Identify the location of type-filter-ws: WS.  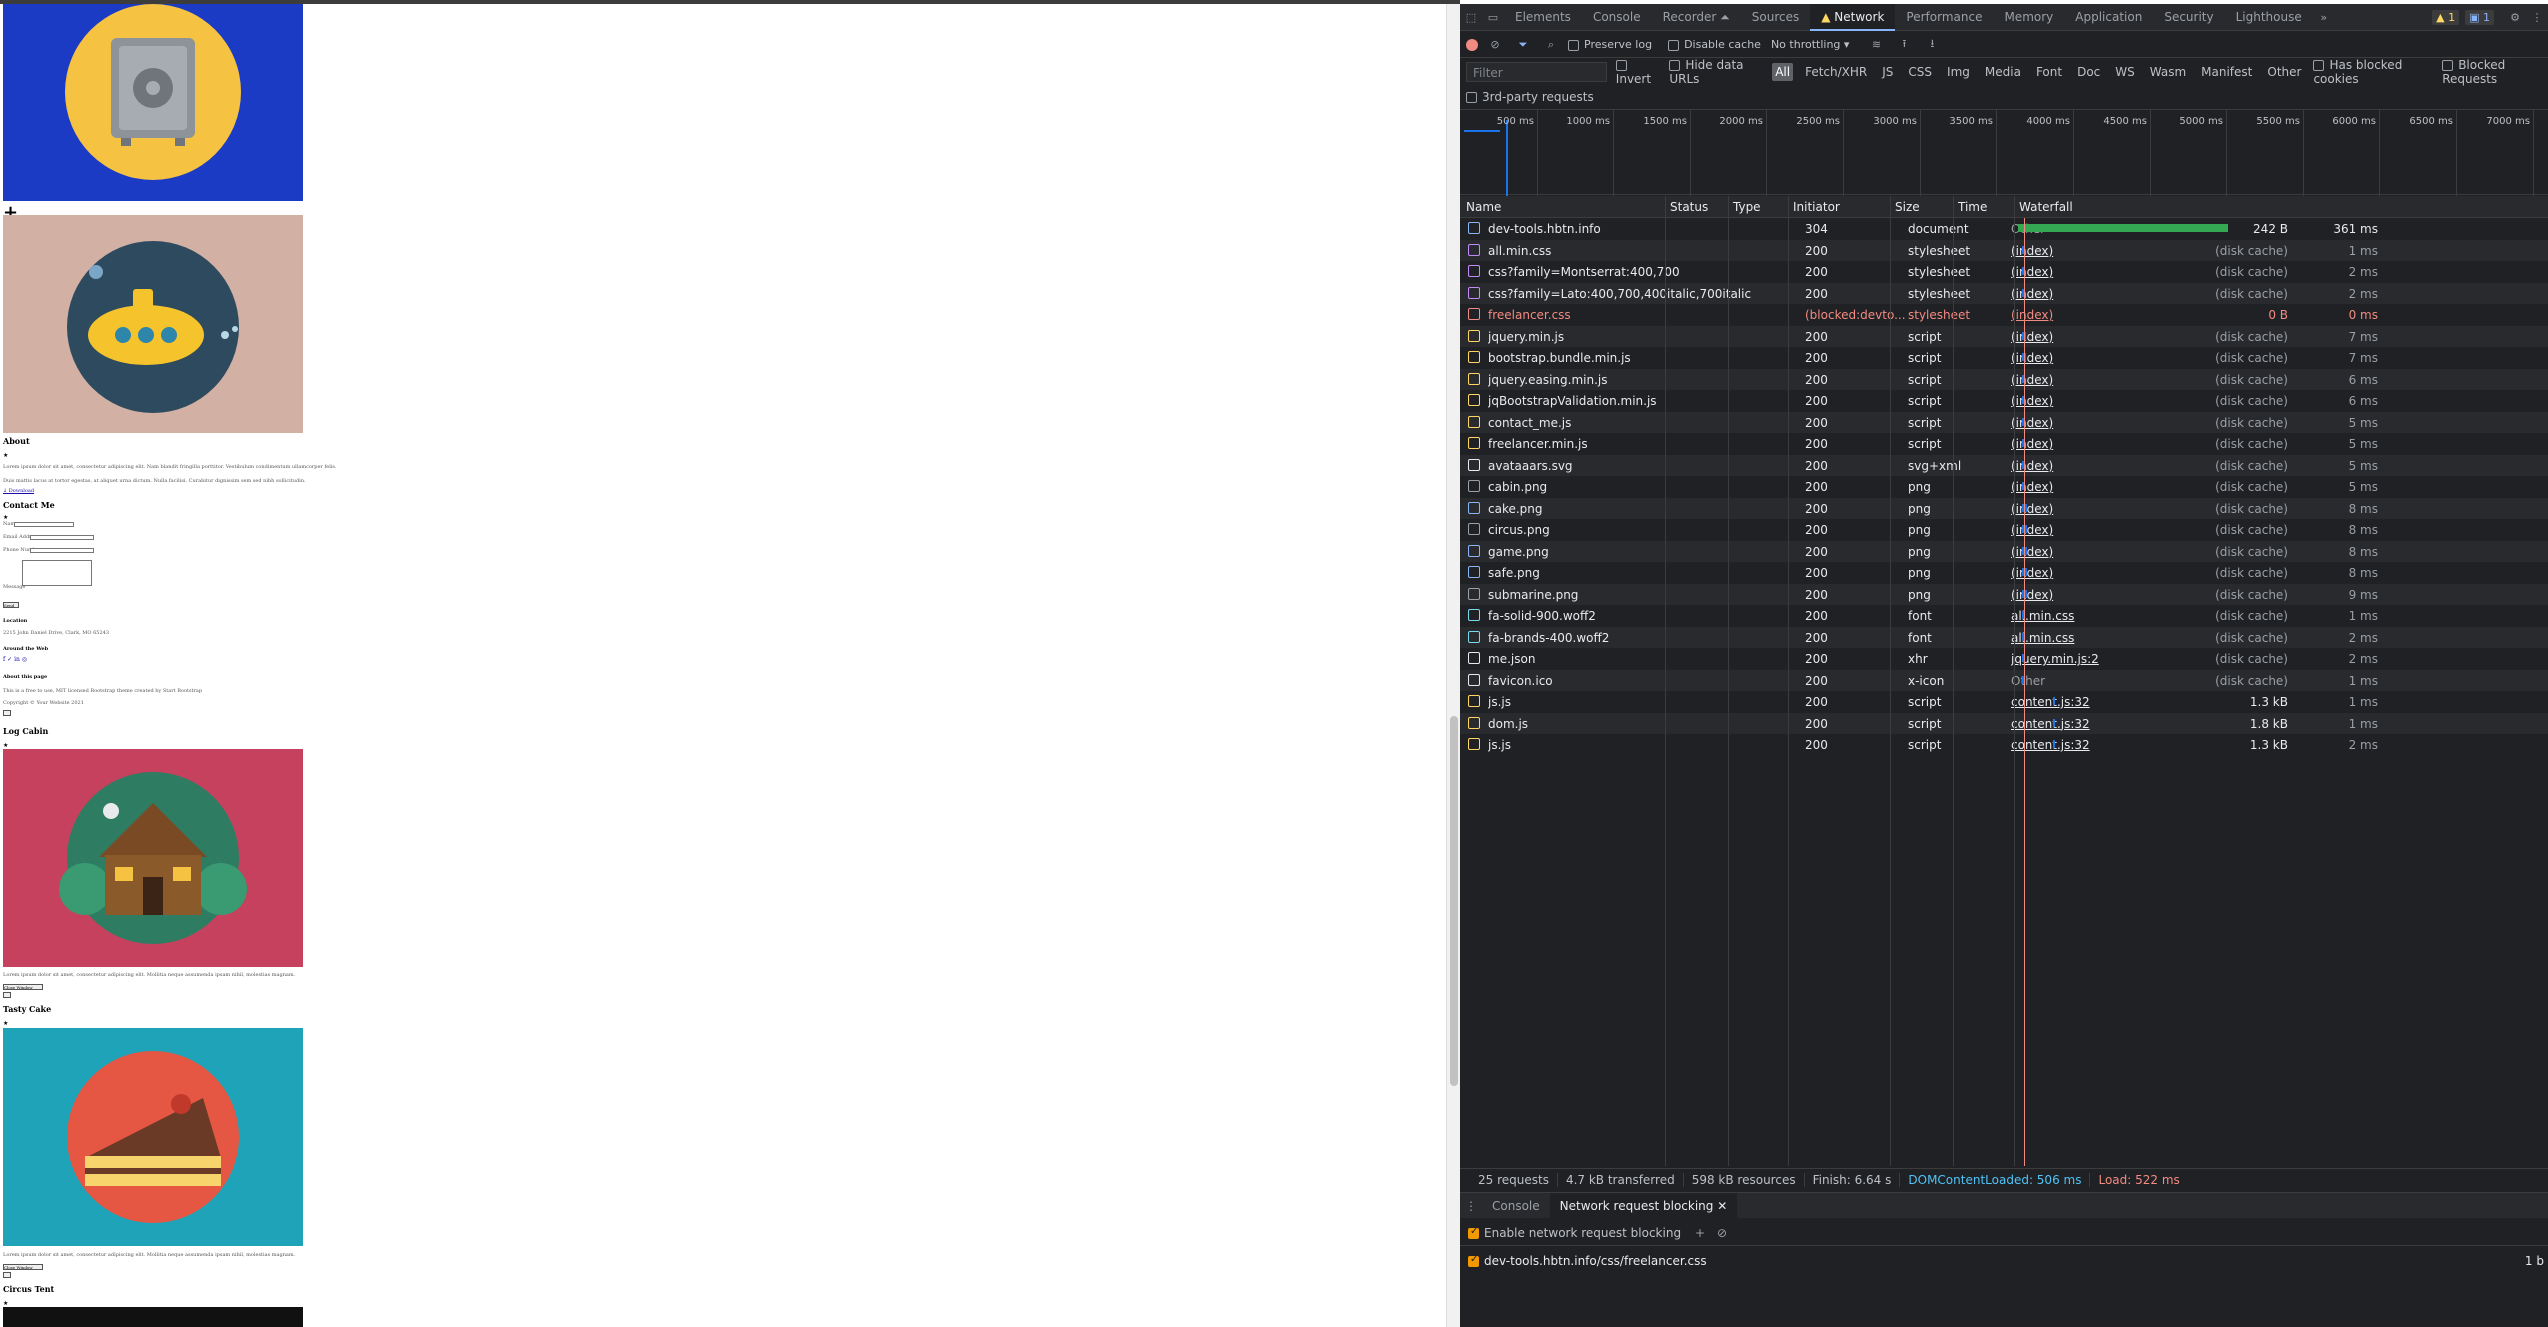
(2124, 72).